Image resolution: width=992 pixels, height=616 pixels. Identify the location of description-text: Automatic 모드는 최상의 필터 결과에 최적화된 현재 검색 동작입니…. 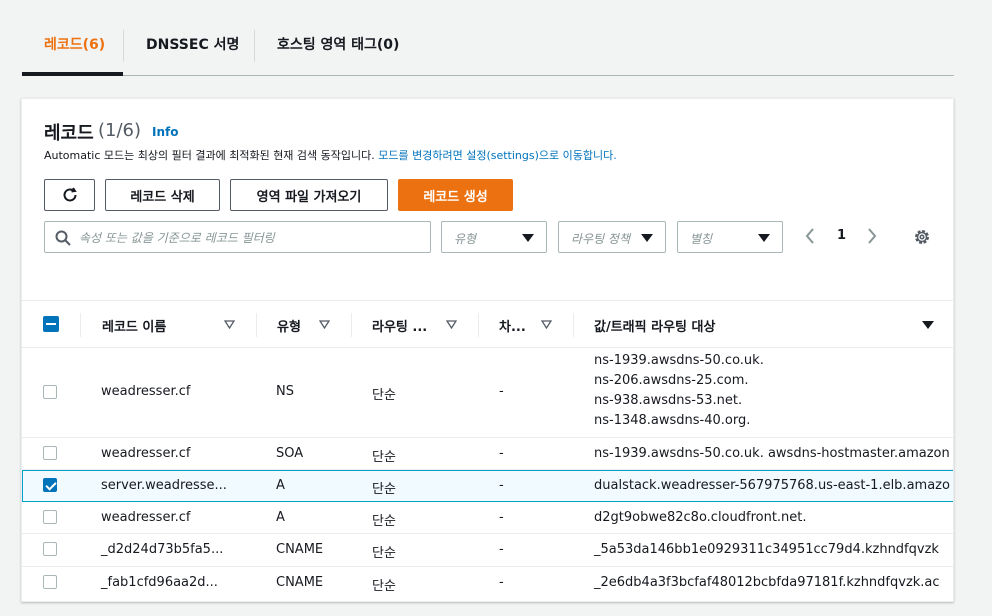
(209, 155).